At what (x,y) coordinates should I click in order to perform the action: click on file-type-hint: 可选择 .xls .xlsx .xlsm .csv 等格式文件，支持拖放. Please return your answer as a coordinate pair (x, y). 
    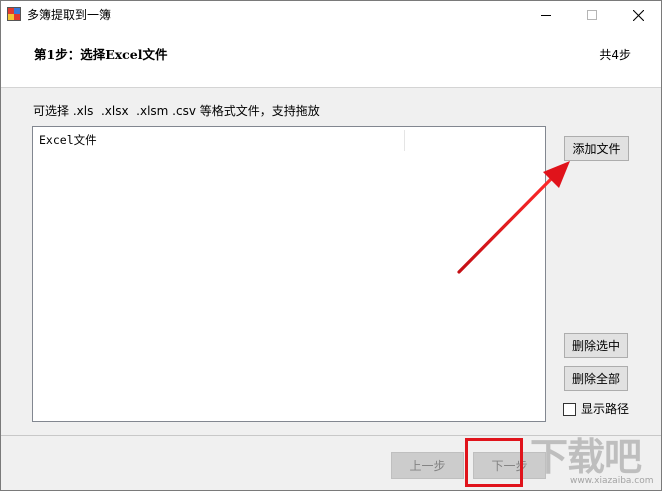
    Looking at the image, I should click on (176, 111).